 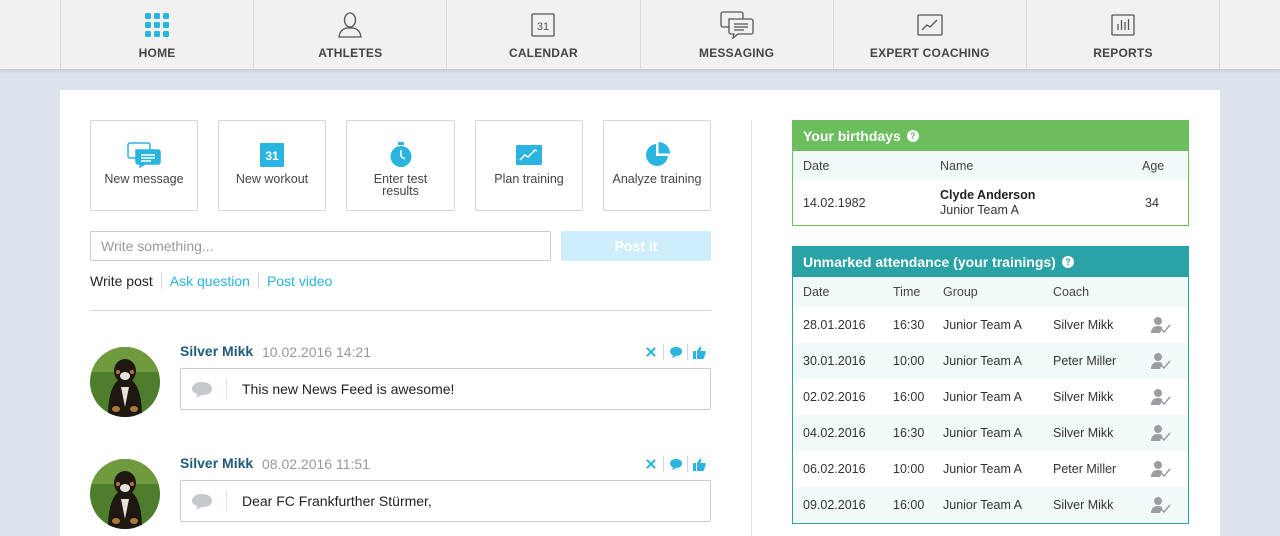 I want to click on nav-item-calendar: 31 CALENDAR, so click(x=544, y=35).